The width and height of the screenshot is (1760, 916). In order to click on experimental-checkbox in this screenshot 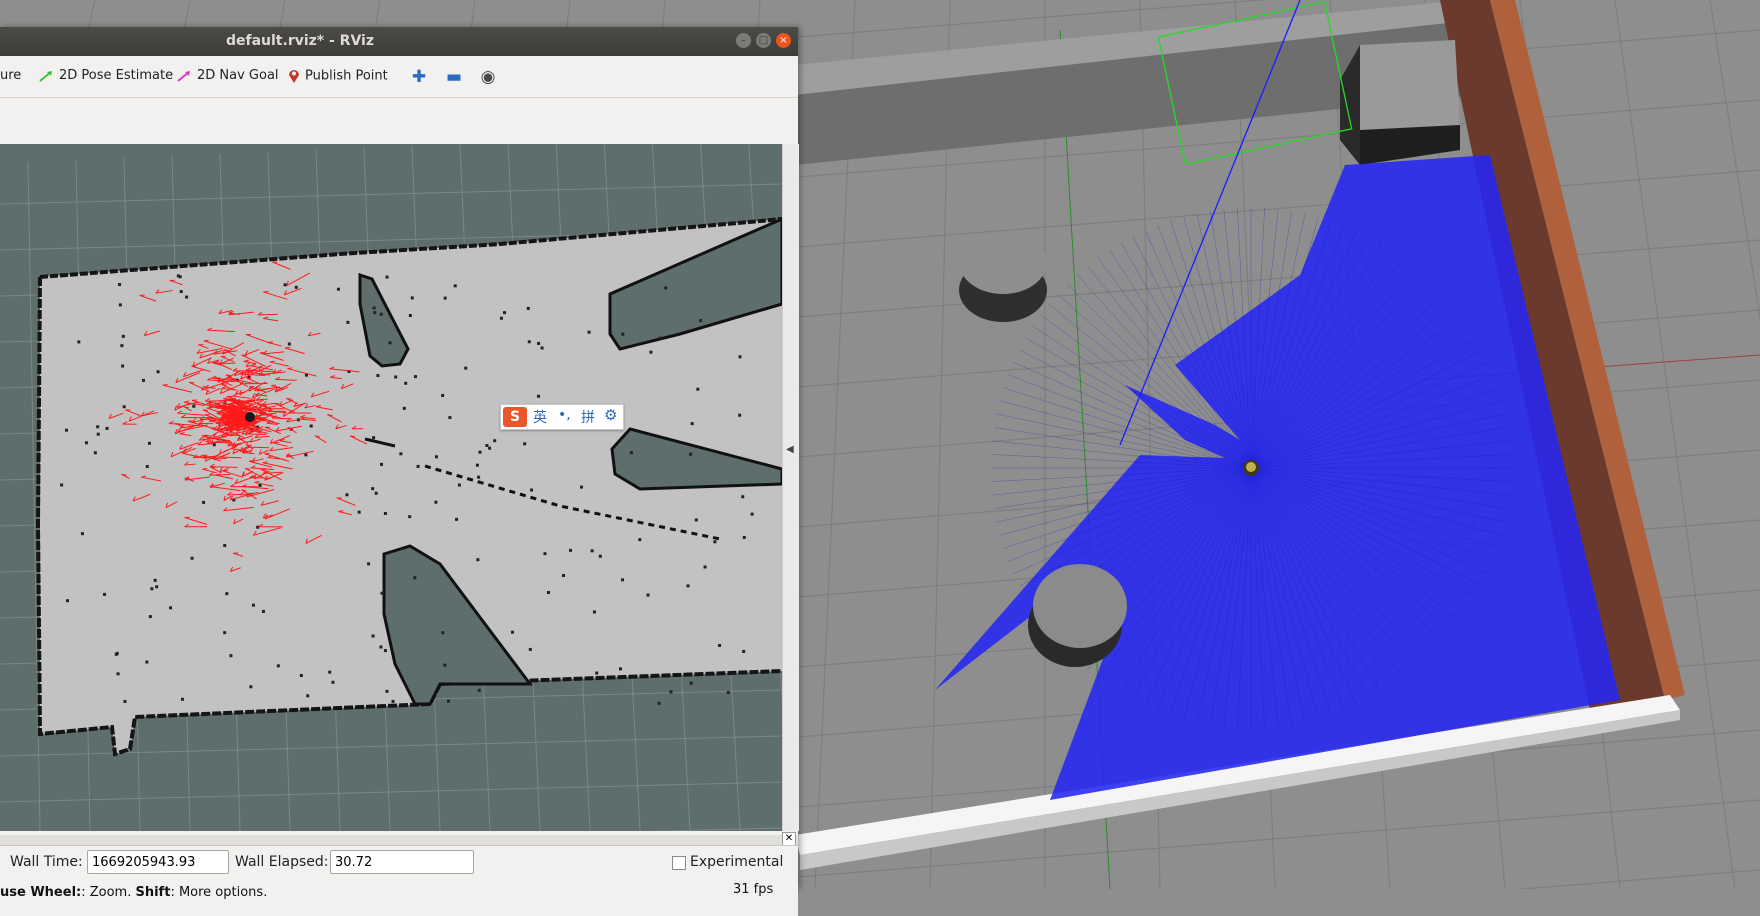, I will do `click(679, 863)`.